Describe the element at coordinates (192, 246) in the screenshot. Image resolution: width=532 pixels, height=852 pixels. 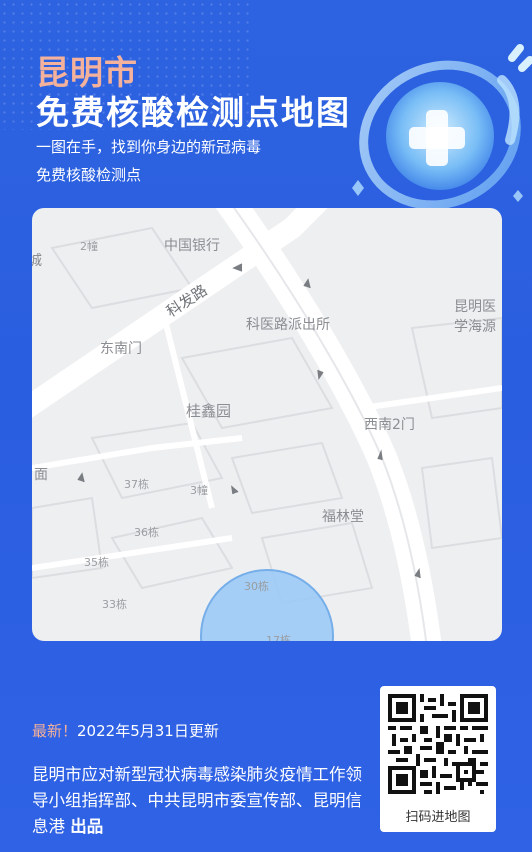
I see `map-label-bank: 中国银行` at that location.